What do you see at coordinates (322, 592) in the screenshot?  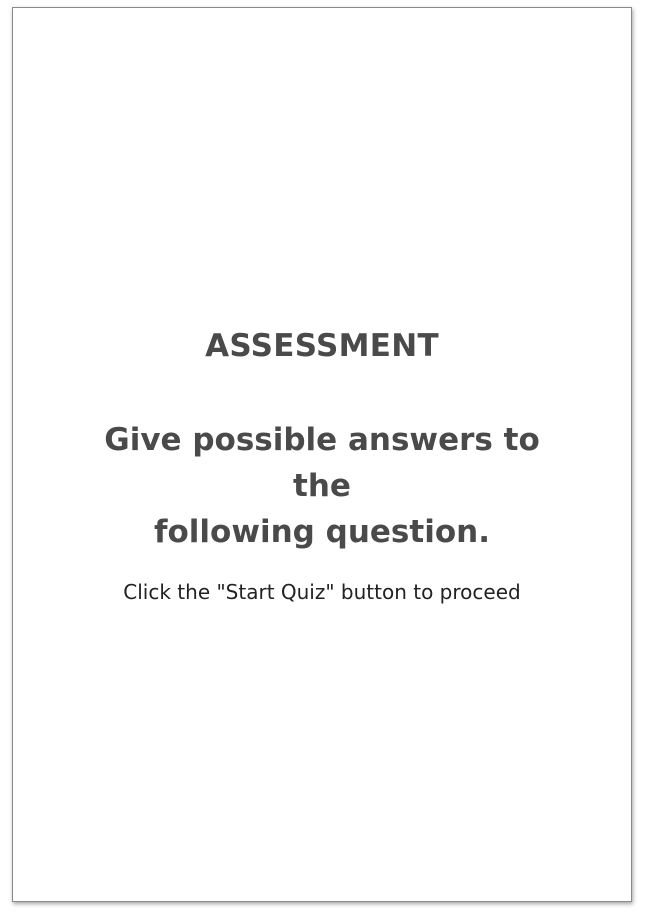 I see `start-instruction: Click the "Start Quiz" button to proceed` at bounding box center [322, 592].